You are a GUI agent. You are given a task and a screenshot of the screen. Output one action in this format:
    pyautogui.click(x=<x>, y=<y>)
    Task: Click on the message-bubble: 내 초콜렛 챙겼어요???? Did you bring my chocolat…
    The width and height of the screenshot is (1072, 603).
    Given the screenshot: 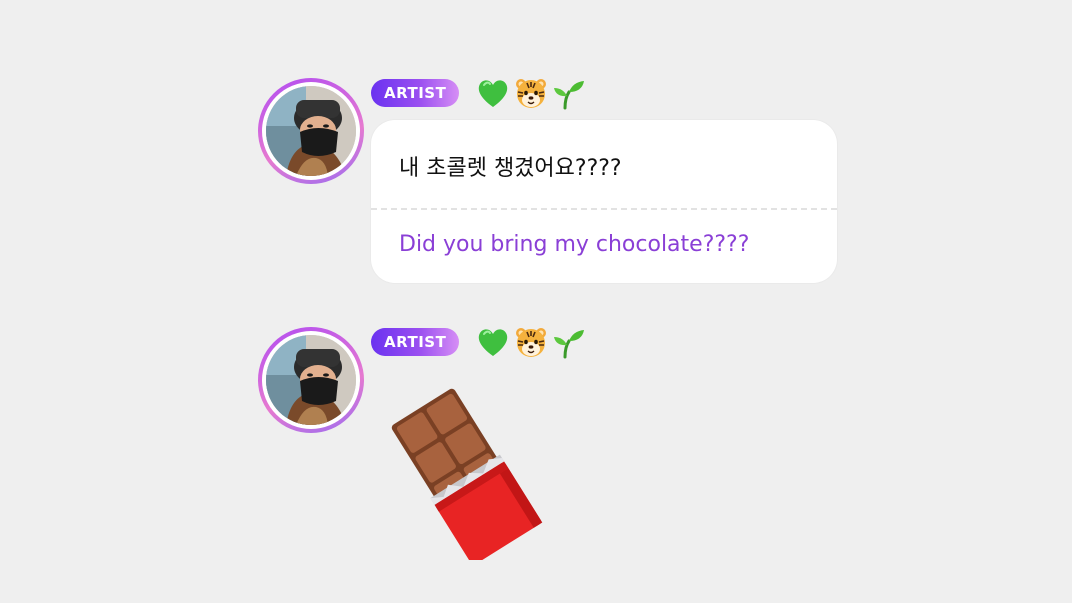 What is the action you would take?
    pyautogui.click(x=604, y=201)
    